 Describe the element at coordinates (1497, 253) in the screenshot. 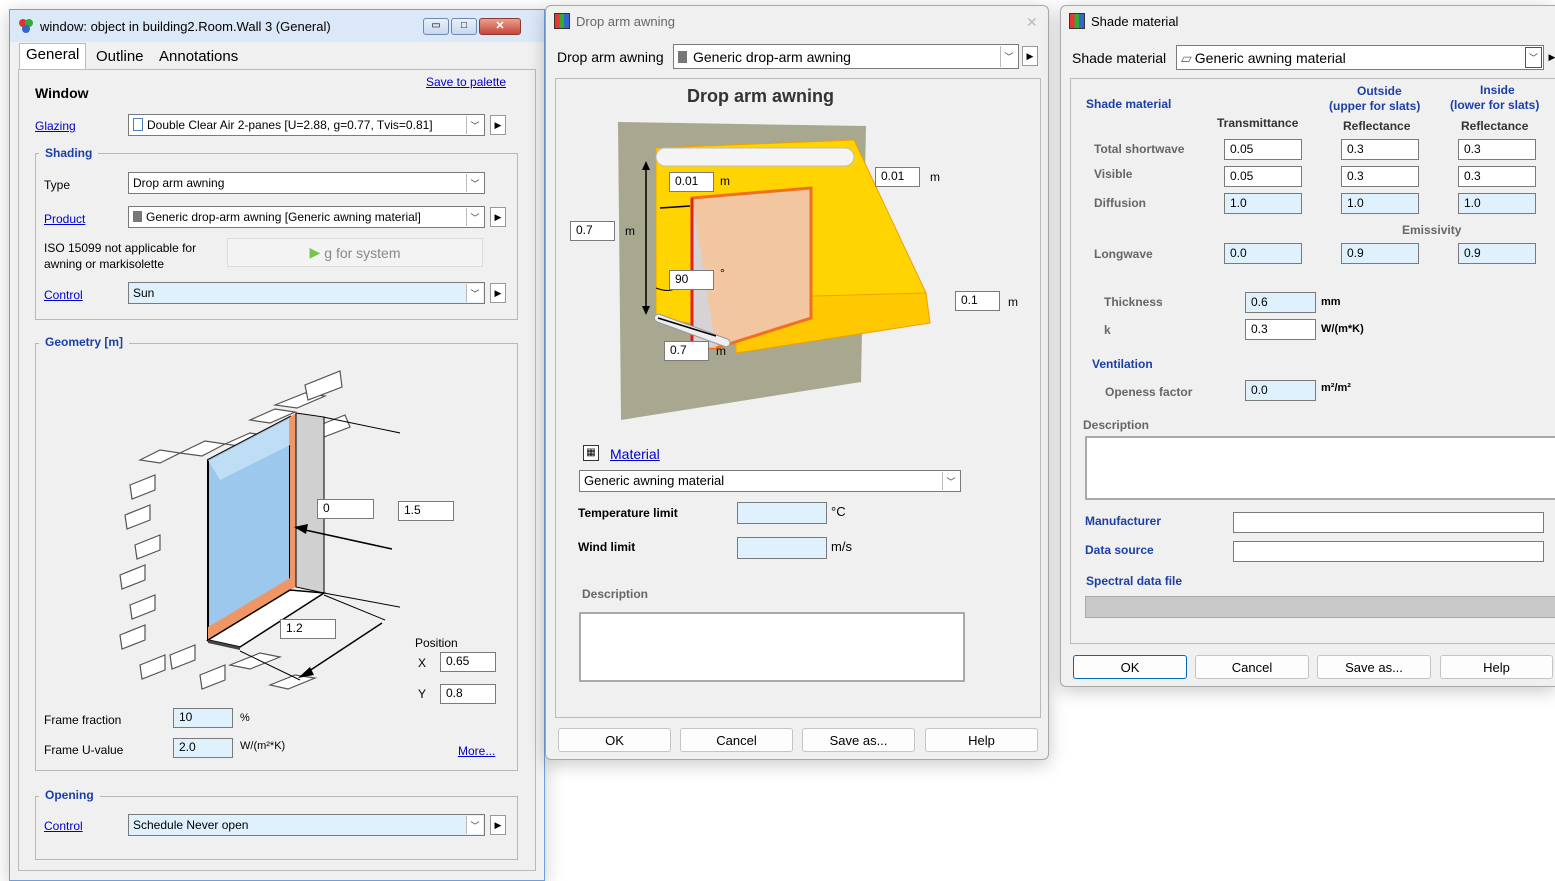

I see `longwave-inside-input: 0.9` at that location.